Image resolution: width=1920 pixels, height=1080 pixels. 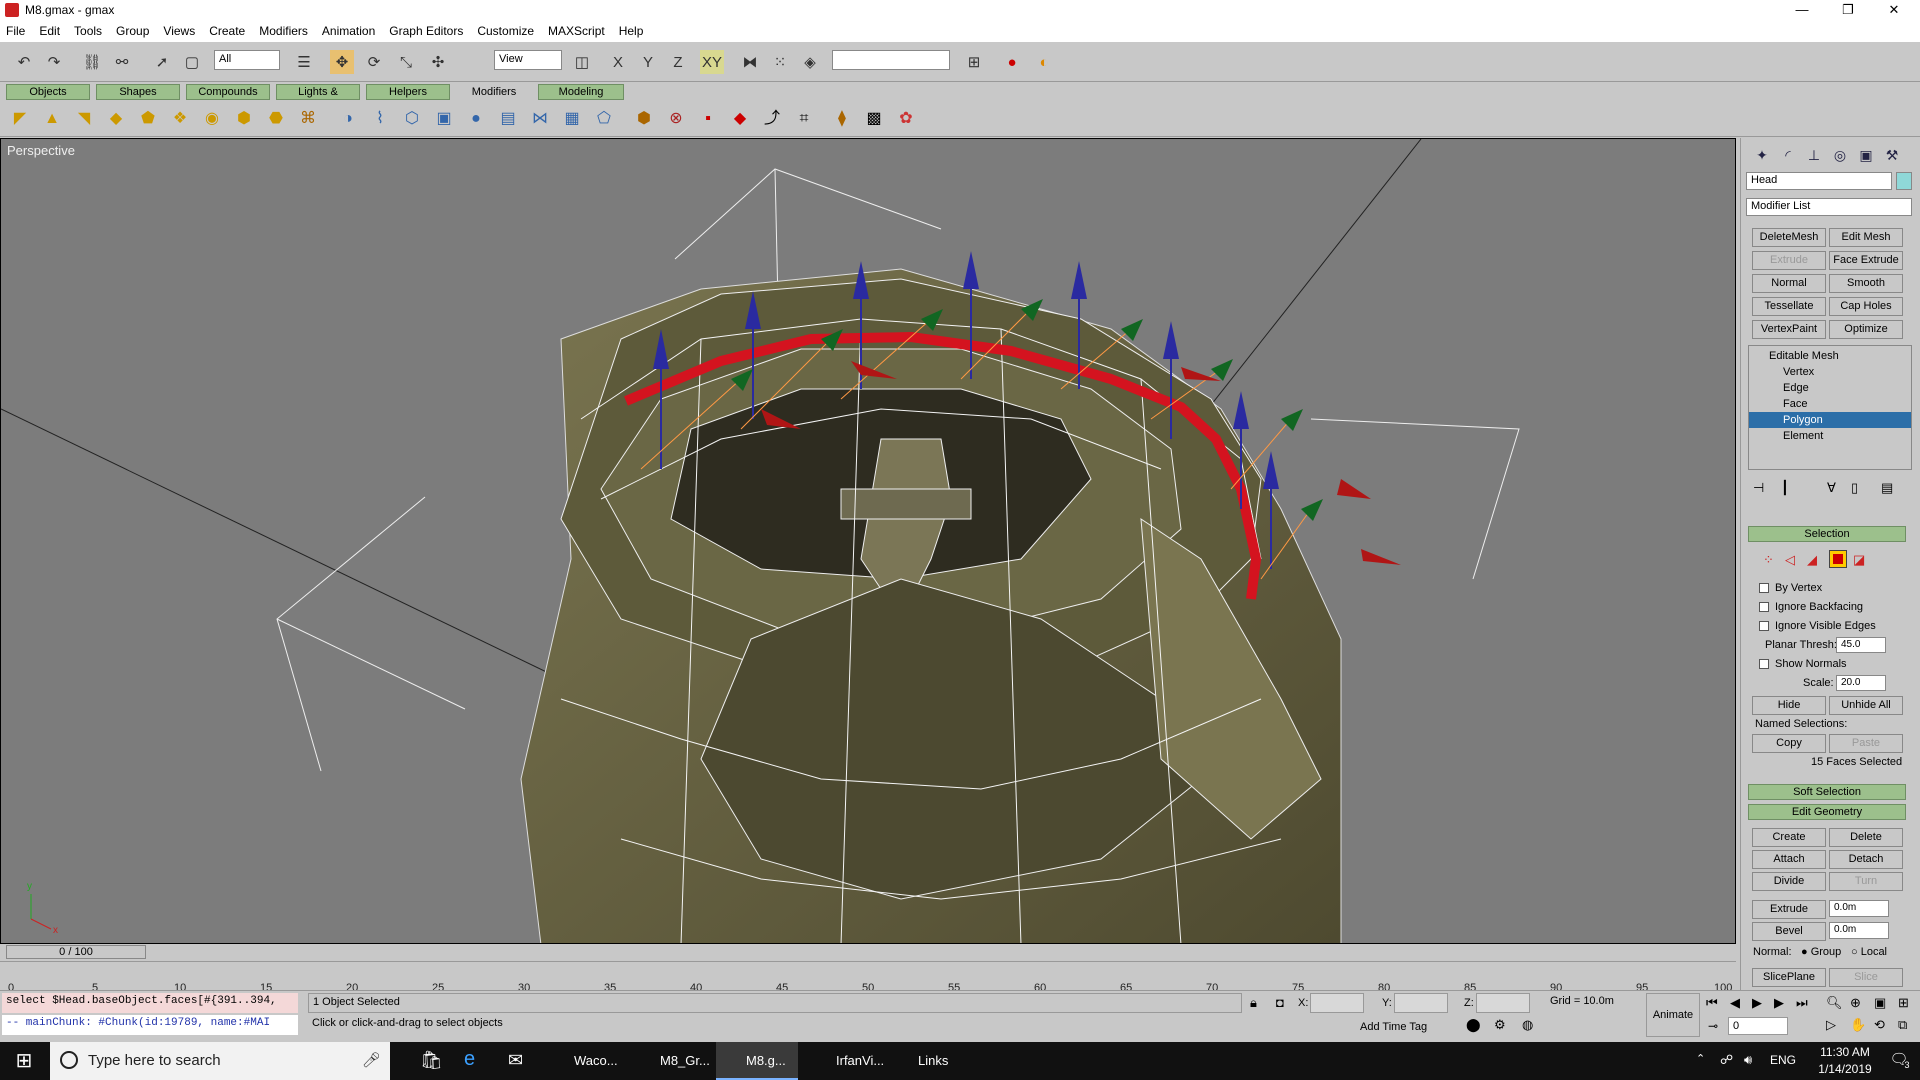 I want to click on copy-button: Copy, so click(x=1789, y=743).